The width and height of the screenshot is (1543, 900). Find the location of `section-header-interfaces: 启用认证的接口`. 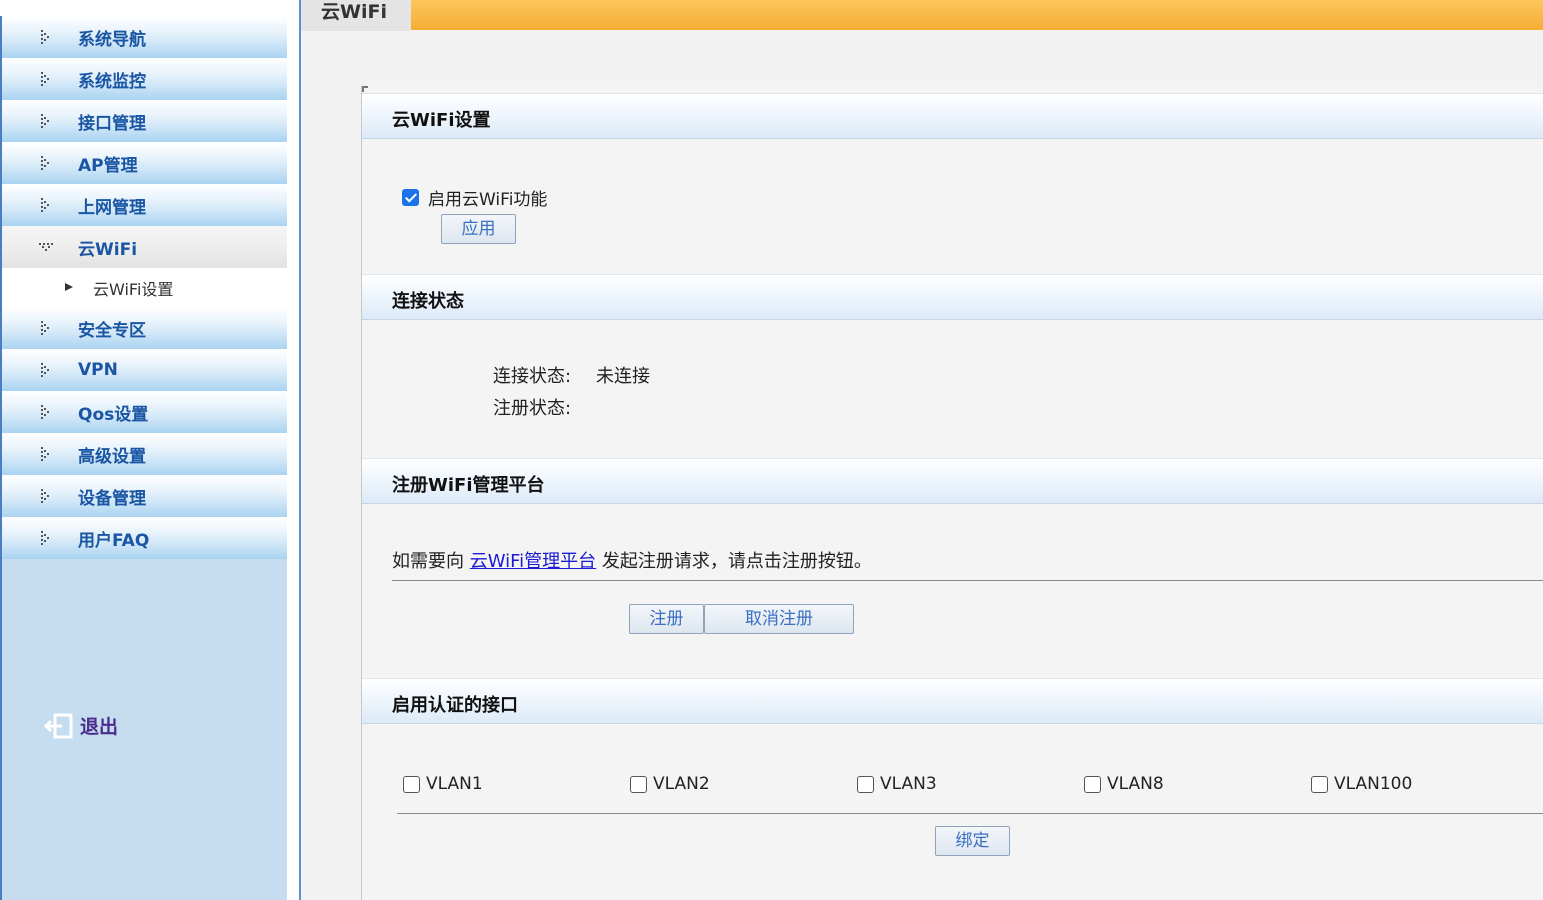

section-header-interfaces: 启用认证的接口 is located at coordinates (952, 701).